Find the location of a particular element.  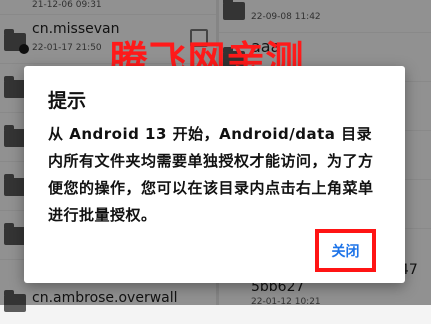

dialog-title: 提示 is located at coordinates (67, 101).